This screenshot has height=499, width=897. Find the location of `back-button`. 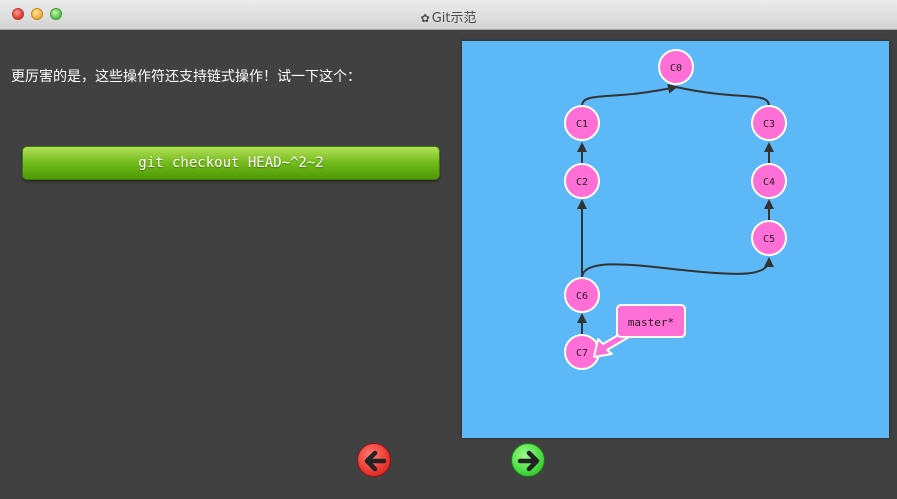

back-button is located at coordinates (374, 460).